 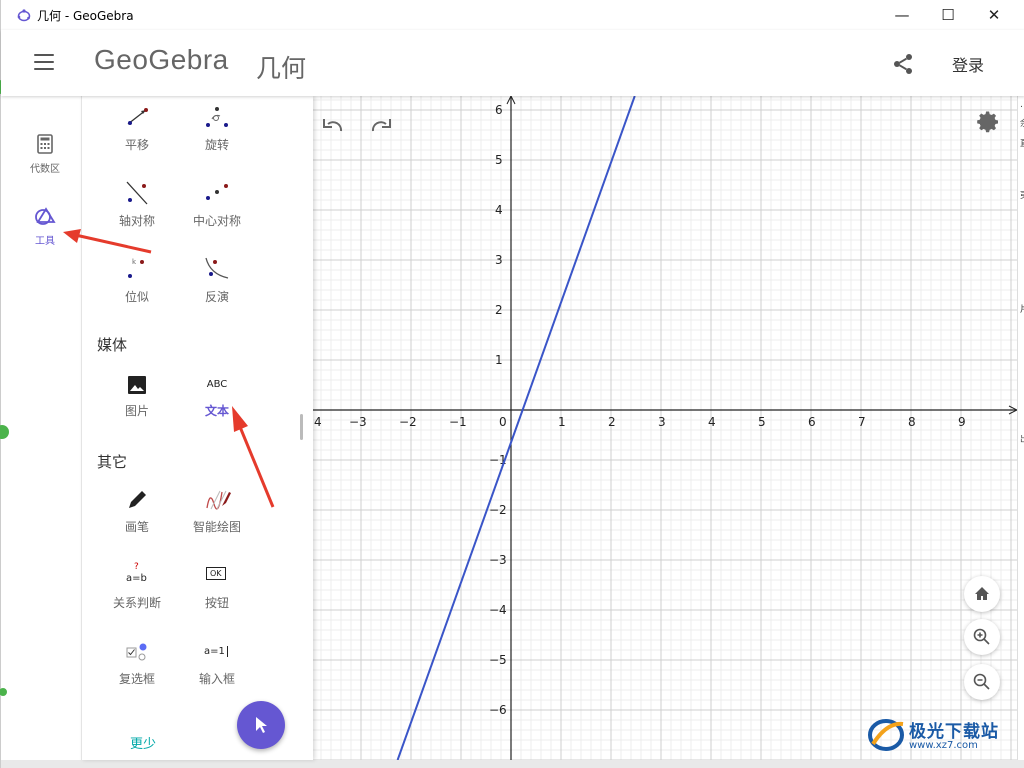 What do you see at coordinates (137, 396) in the screenshot?
I see `tool-image: 图片` at bounding box center [137, 396].